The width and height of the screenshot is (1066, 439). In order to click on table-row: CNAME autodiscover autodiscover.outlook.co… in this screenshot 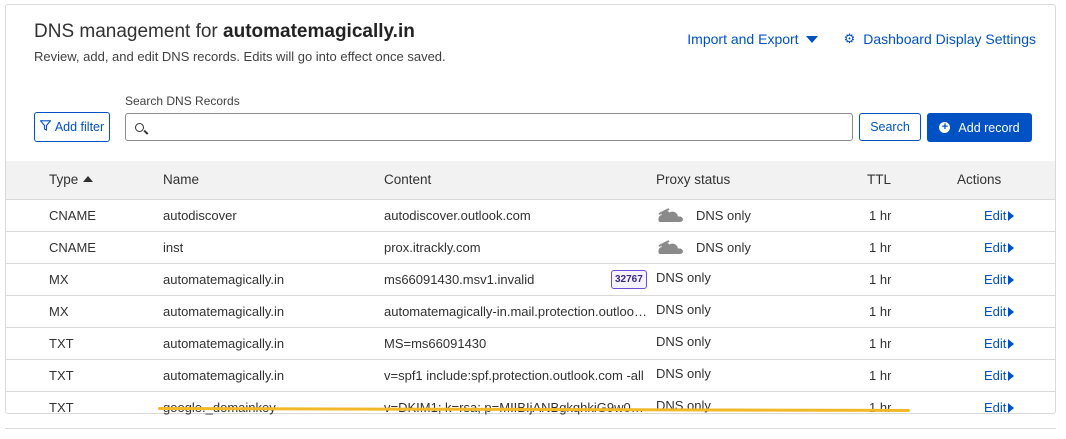, I will do `click(530, 216)`.